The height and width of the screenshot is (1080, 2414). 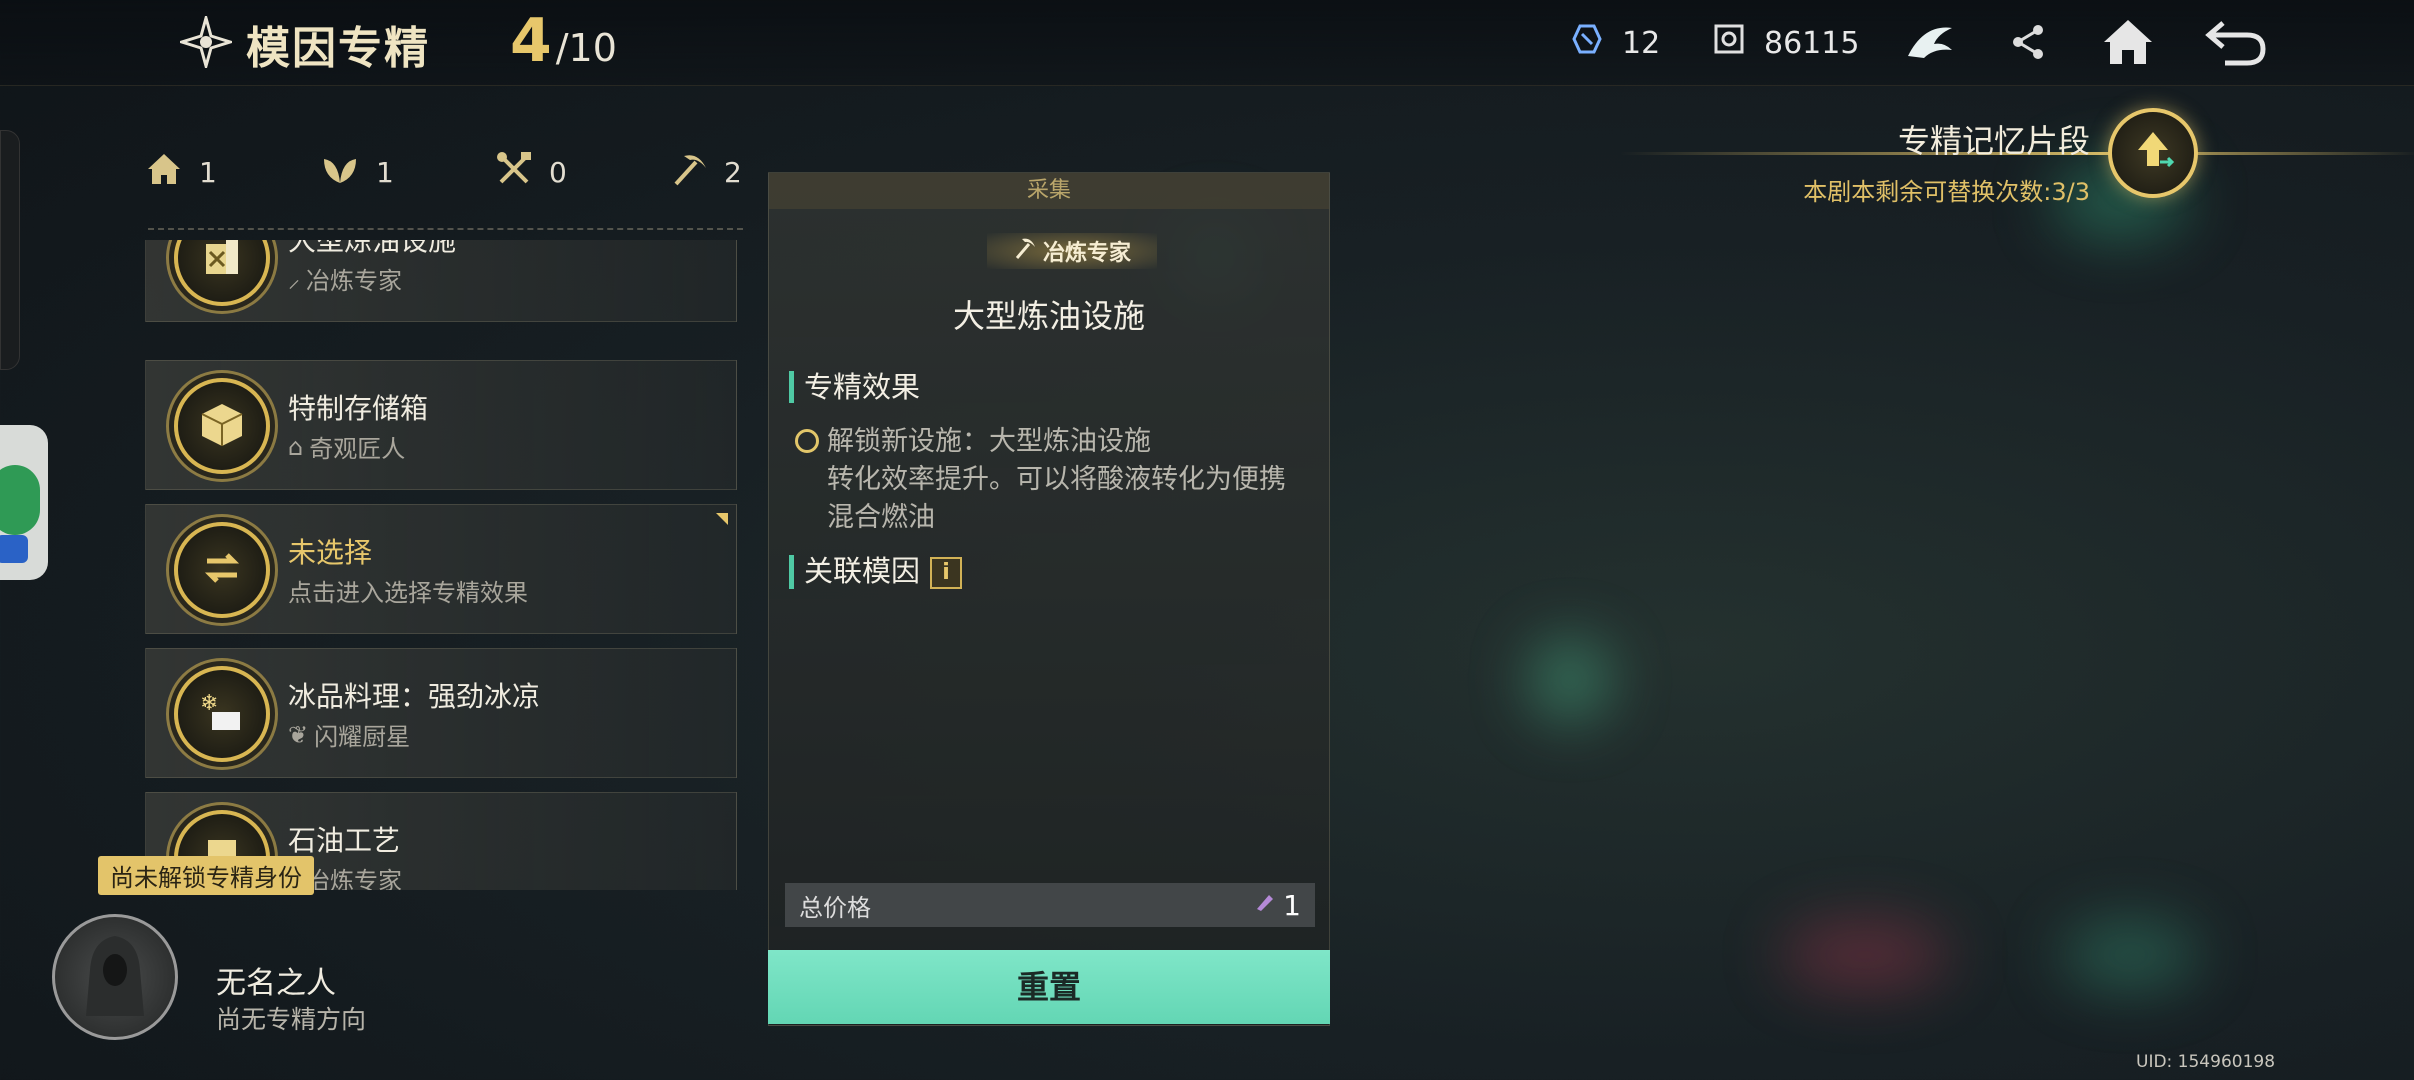 I want to click on return-arrow-icon, so click(x=2236, y=44).